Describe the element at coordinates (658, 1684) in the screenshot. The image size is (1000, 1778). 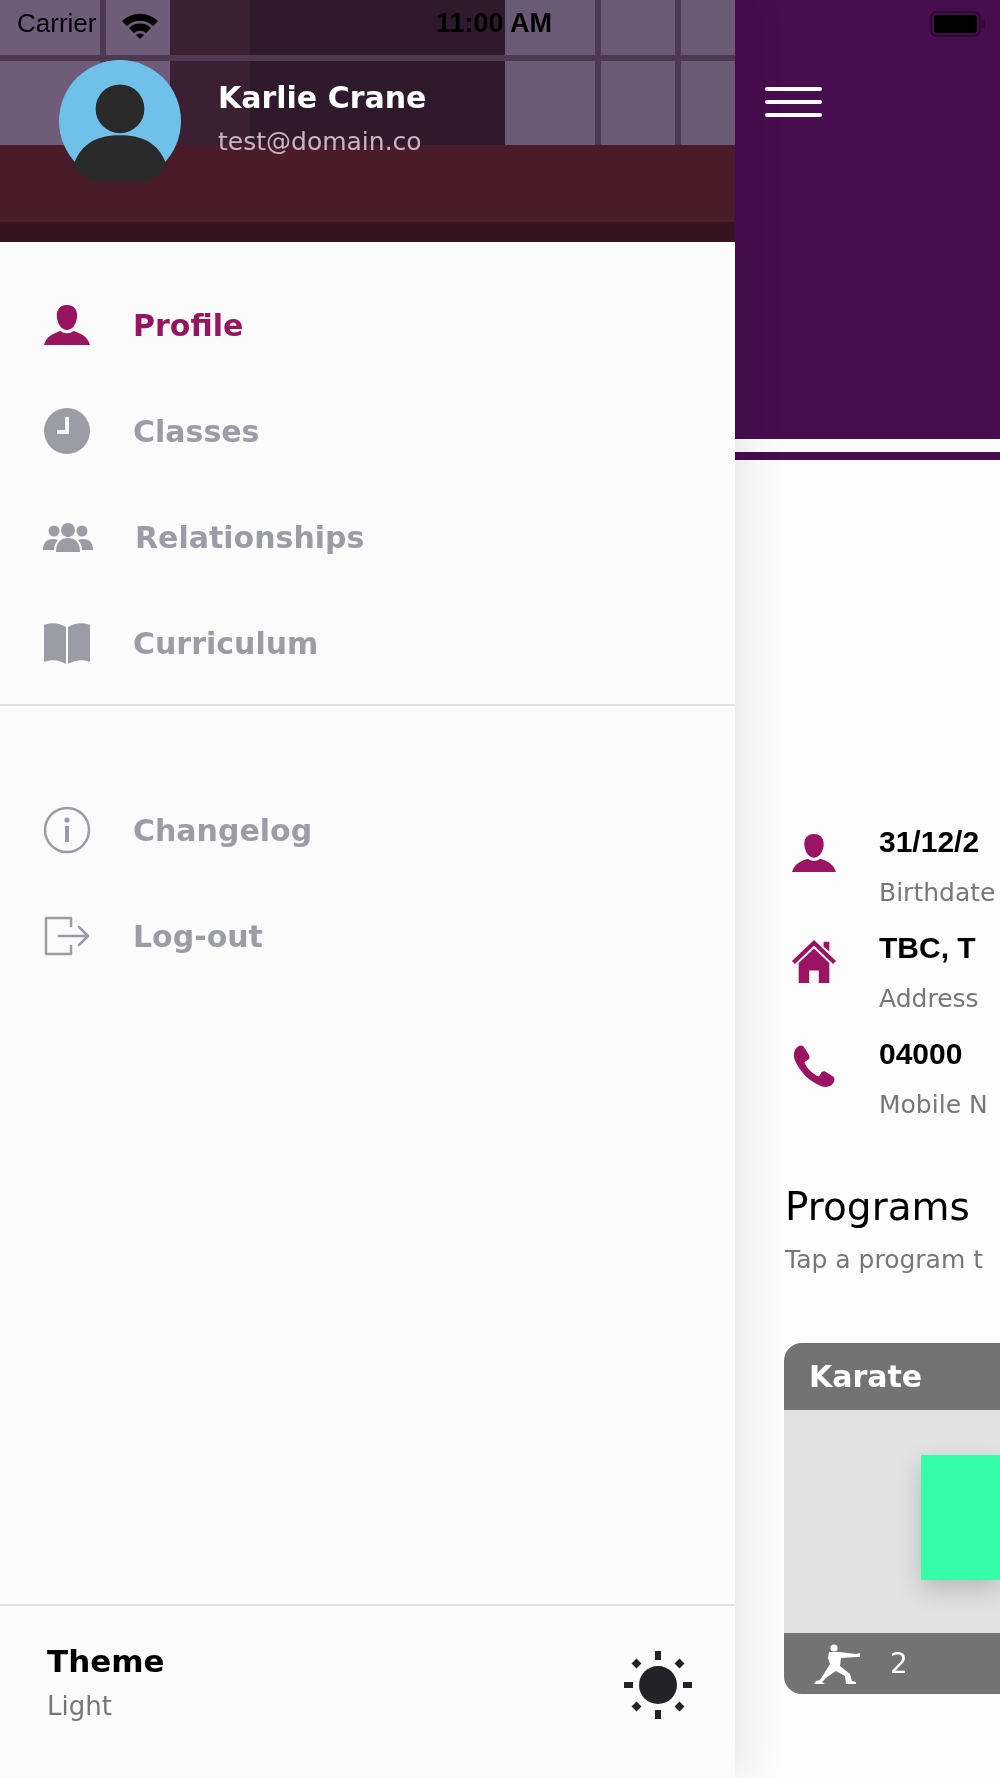
I see `sun-icon` at that location.